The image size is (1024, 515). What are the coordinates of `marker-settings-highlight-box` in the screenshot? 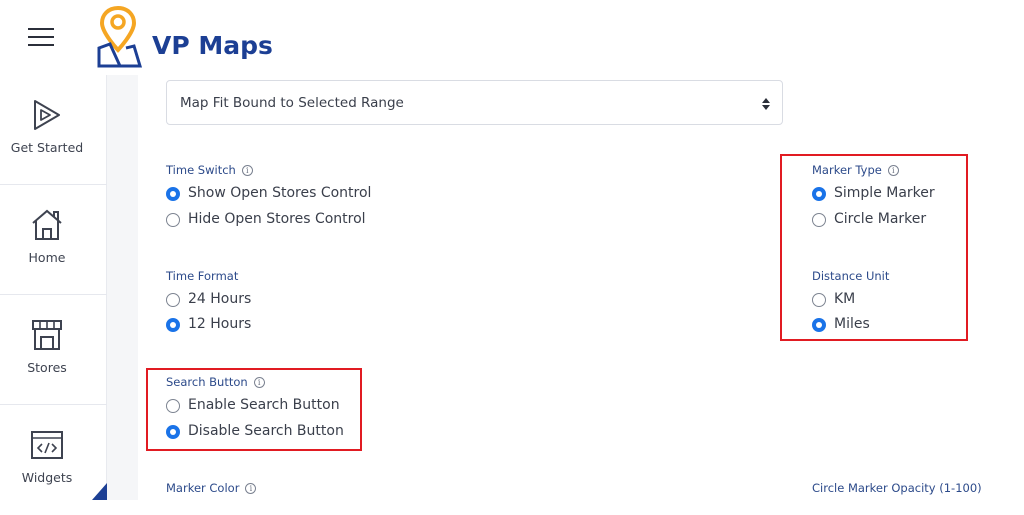 It's located at (874, 247).